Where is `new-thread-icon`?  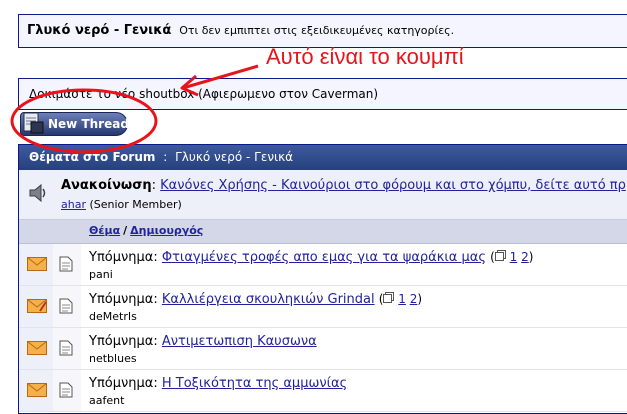
new-thread-icon is located at coordinates (34, 123).